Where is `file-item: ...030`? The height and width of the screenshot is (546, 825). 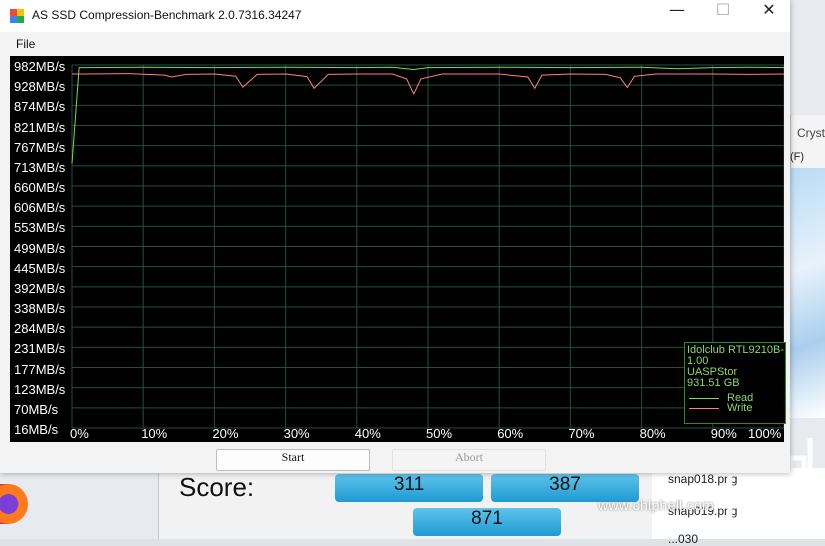
file-item: ...030 is located at coordinates (683, 539).